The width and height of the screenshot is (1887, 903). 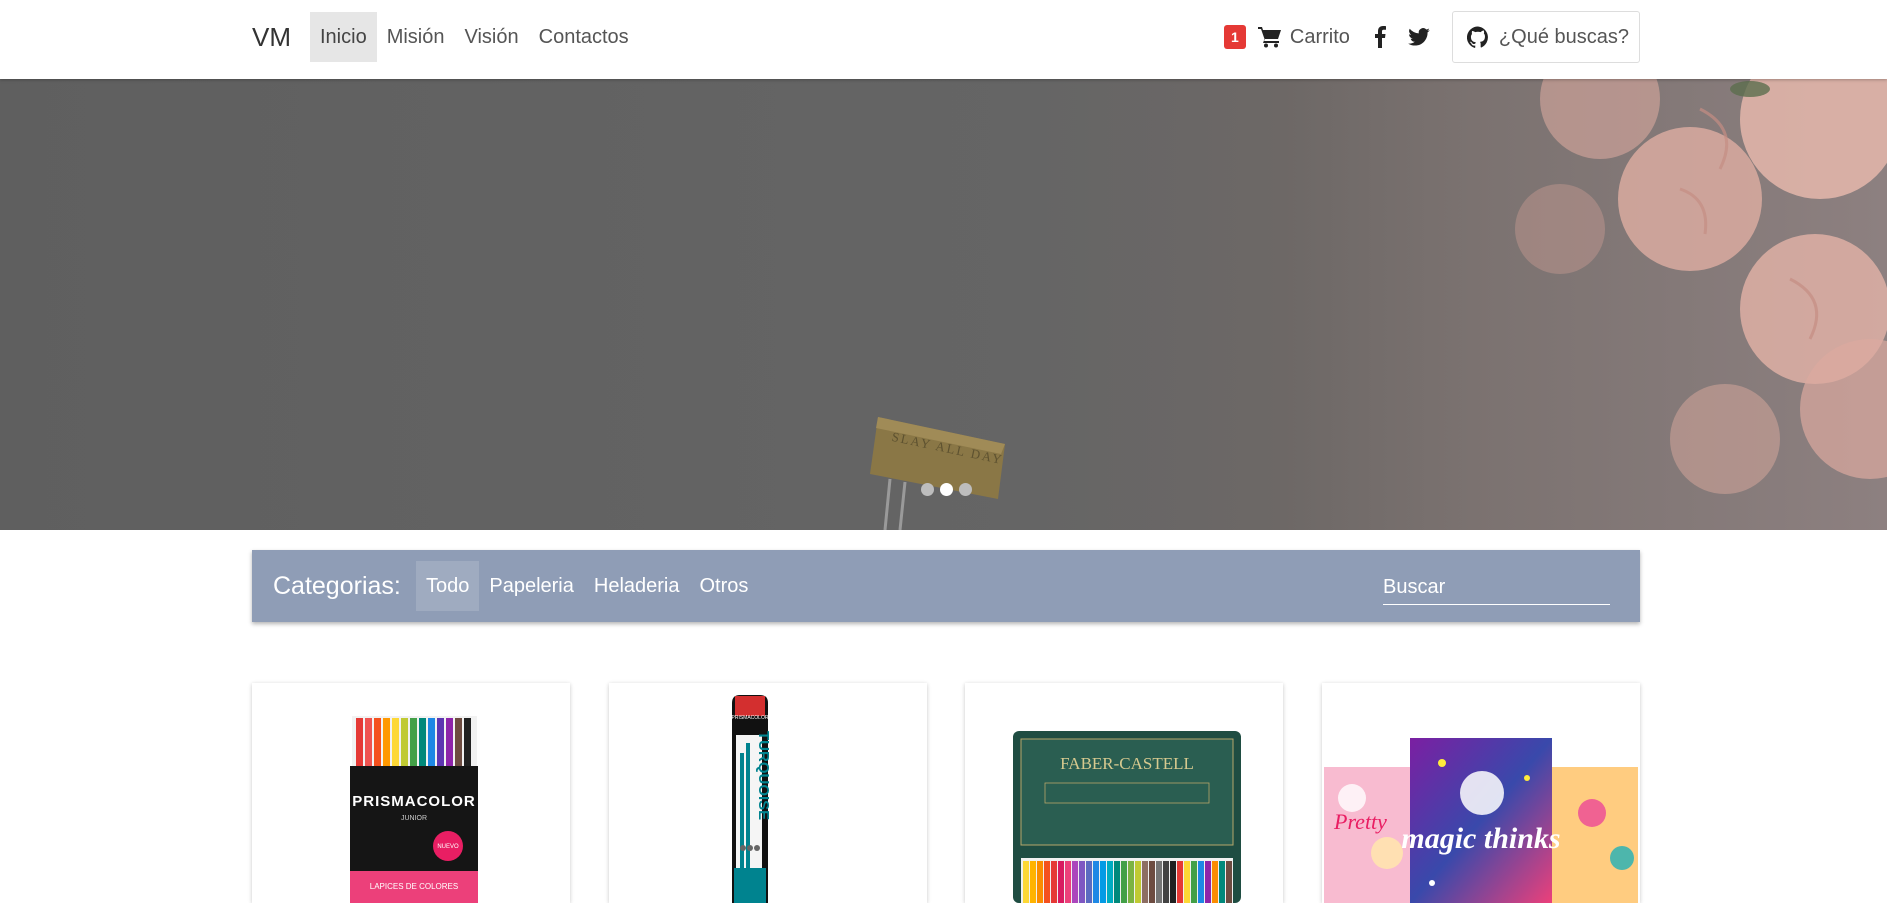 I want to click on binder-clip-decoration: SLAY ALL DAY, so click(x=937, y=473).